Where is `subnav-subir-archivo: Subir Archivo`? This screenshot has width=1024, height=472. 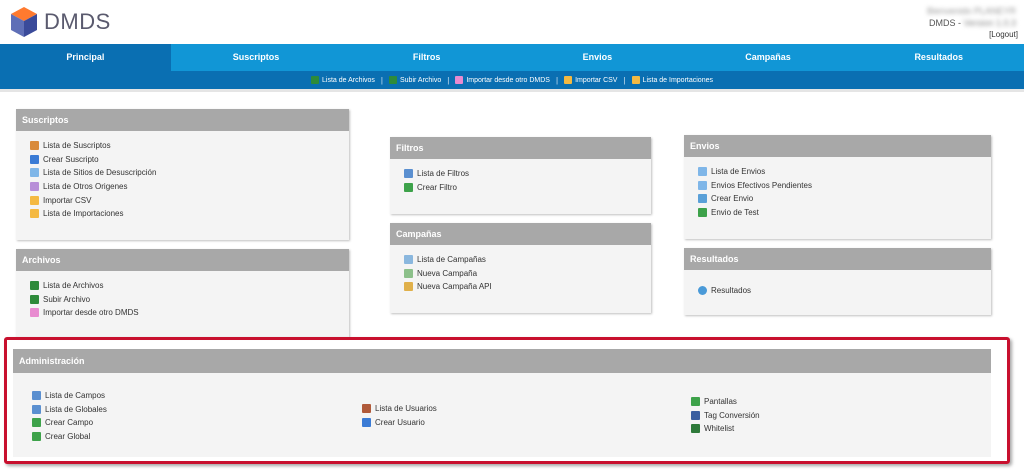 subnav-subir-archivo: Subir Archivo is located at coordinates (415, 80).